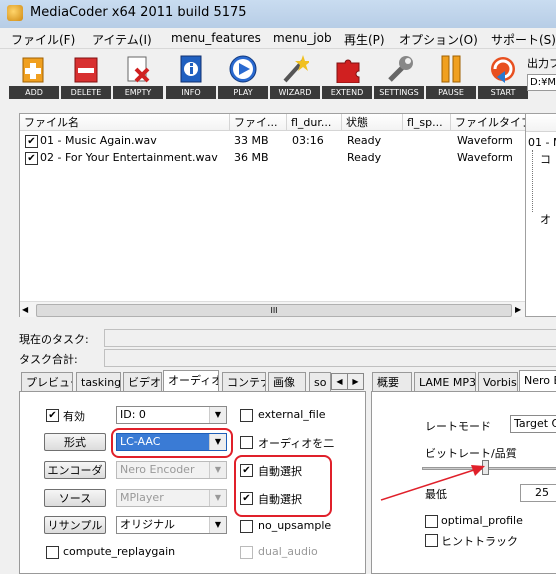  I want to click on source-select: MPlayer ▼, so click(171, 498).